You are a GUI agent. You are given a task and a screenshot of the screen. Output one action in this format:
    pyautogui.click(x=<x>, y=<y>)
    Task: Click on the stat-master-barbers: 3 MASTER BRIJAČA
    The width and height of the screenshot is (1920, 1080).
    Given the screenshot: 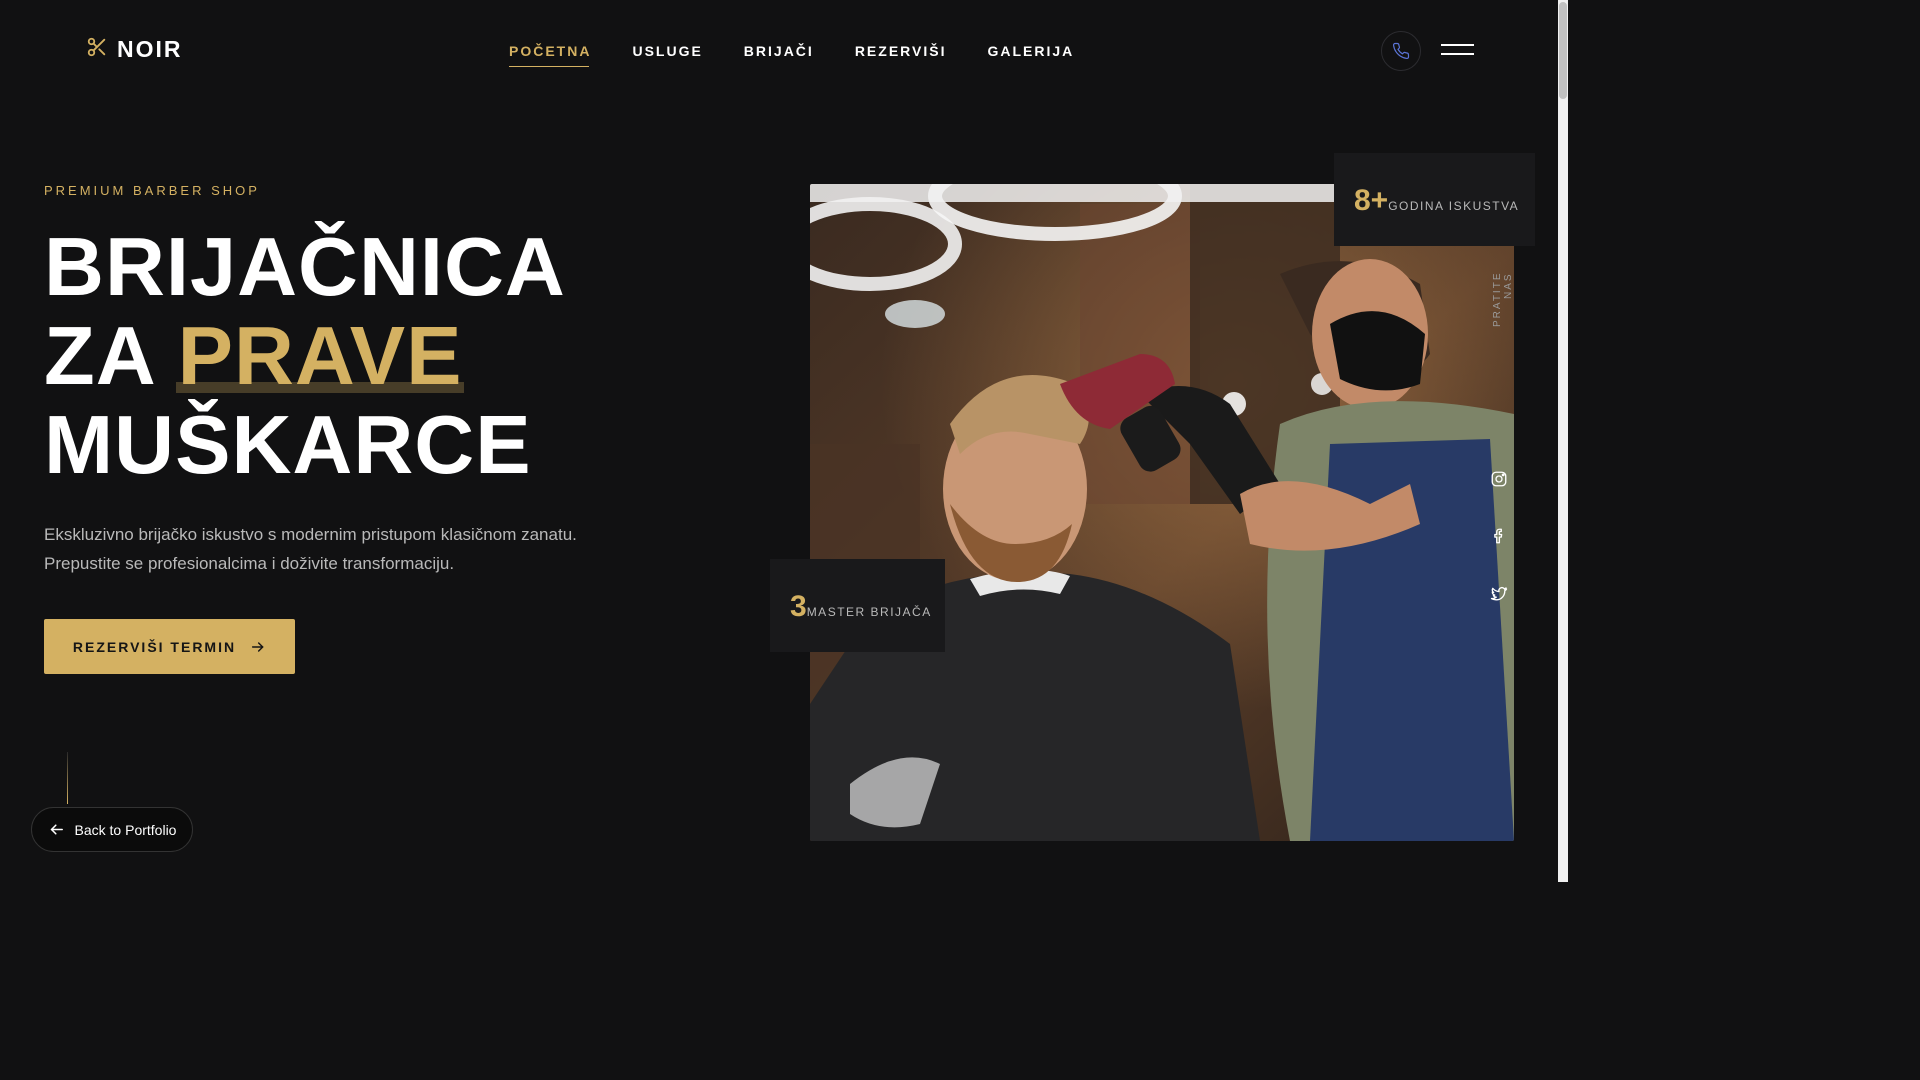 What is the action you would take?
    pyautogui.click(x=857, y=605)
    